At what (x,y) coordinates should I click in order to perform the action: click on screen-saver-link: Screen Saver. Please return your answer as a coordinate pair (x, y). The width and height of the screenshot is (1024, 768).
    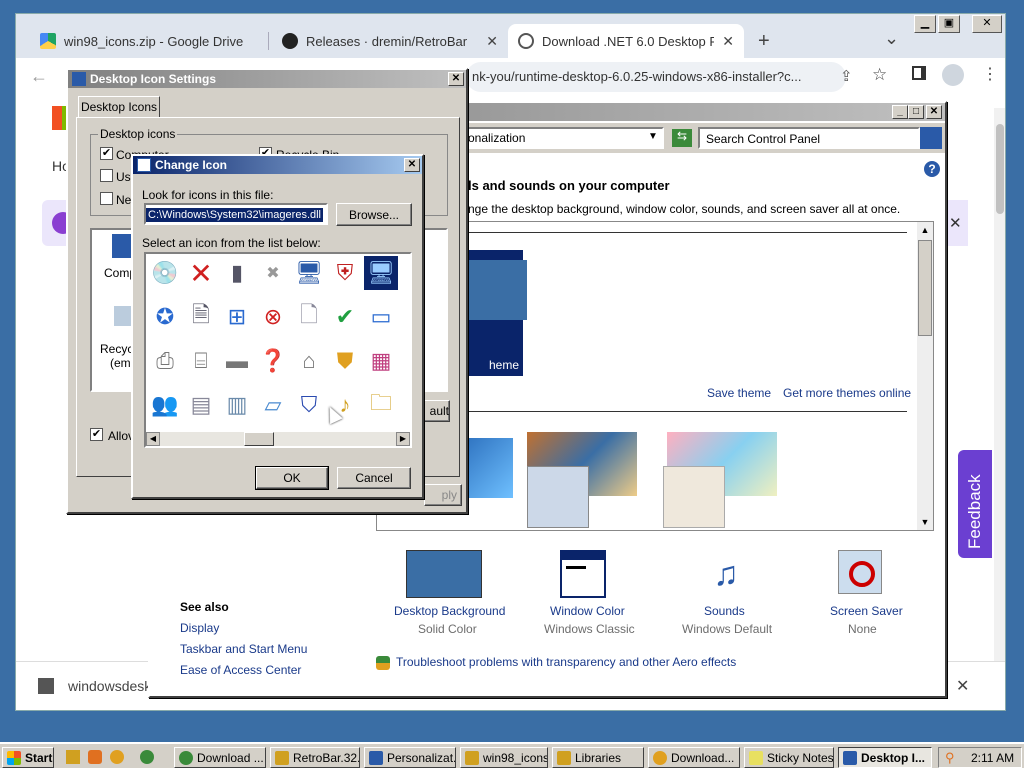
    Looking at the image, I should click on (866, 611).